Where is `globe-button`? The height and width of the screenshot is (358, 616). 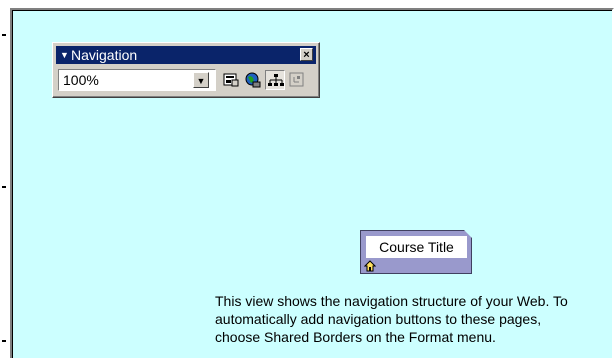
globe-button is located at coordinates (253, 80).